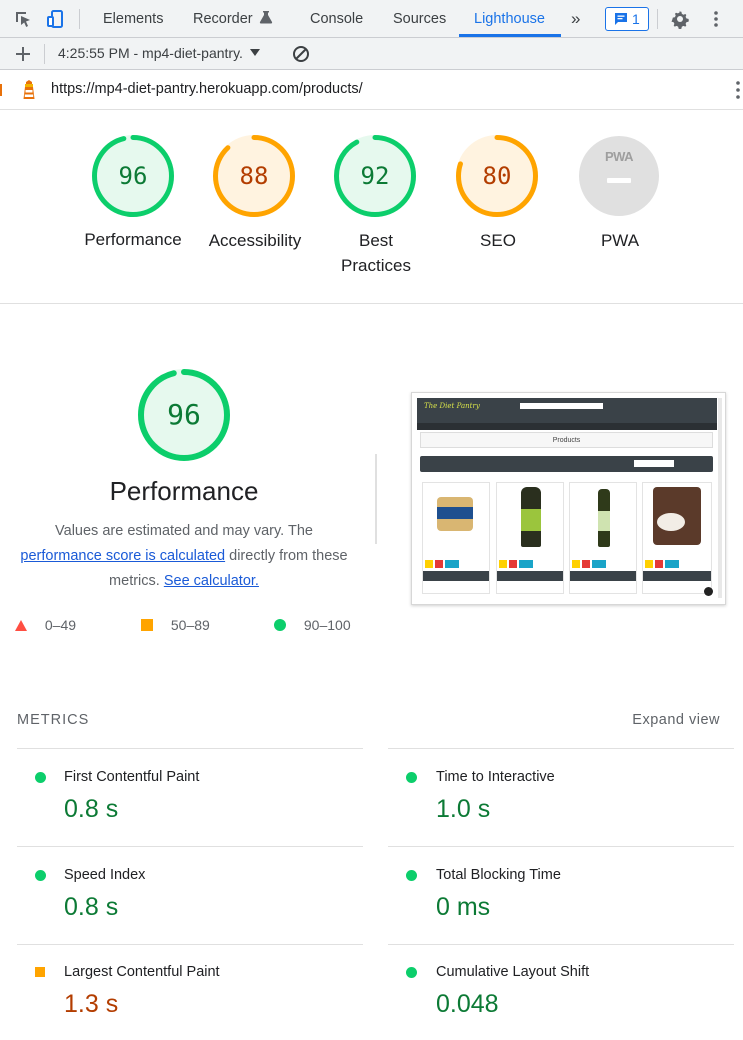 Image resolution: width=743 pixels, height=1040 pixels. Describe the element at coordinates (509, 19) in the screenshot. I see `tab-lighthouse: Lighthouse` at that location.